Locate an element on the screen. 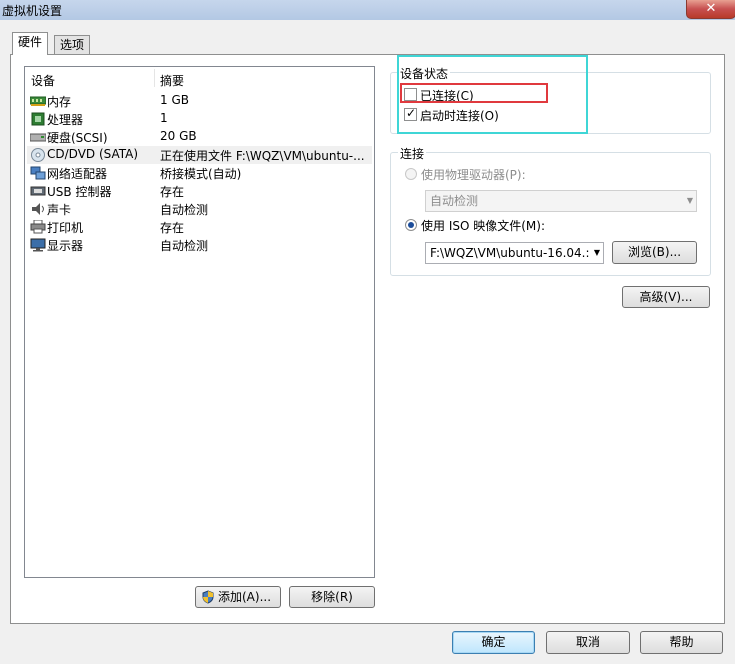 This screenshot has width=735, height=664. remove-device-button: 移除(R) is located at coordinates (332, 597).